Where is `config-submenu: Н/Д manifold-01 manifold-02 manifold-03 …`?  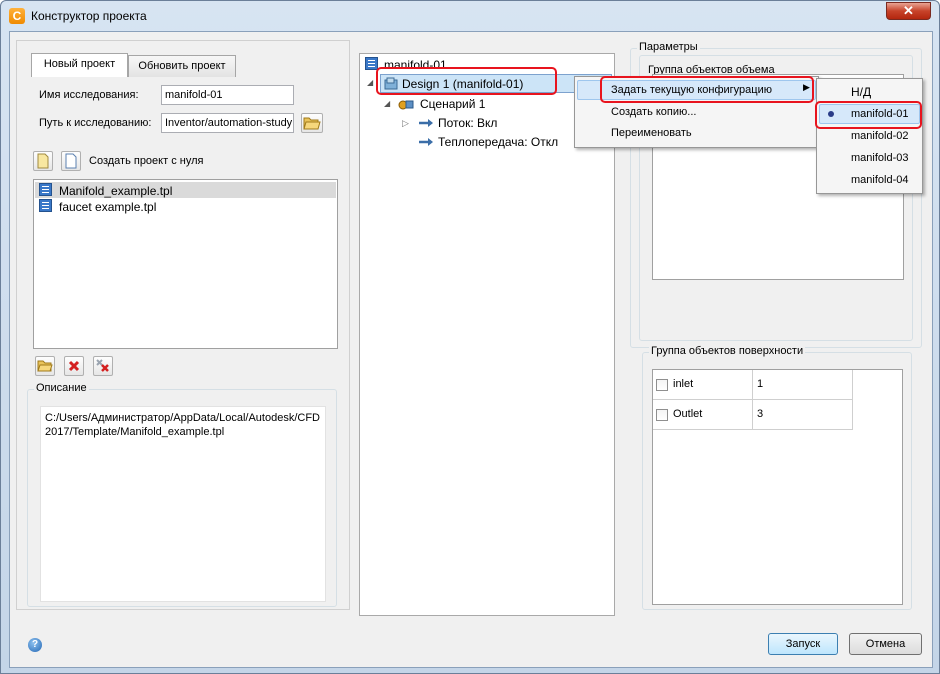 config-submenu: Н/Д manifold-01 manifold-02 manifold-03 … is located at coordinates (869, 136).